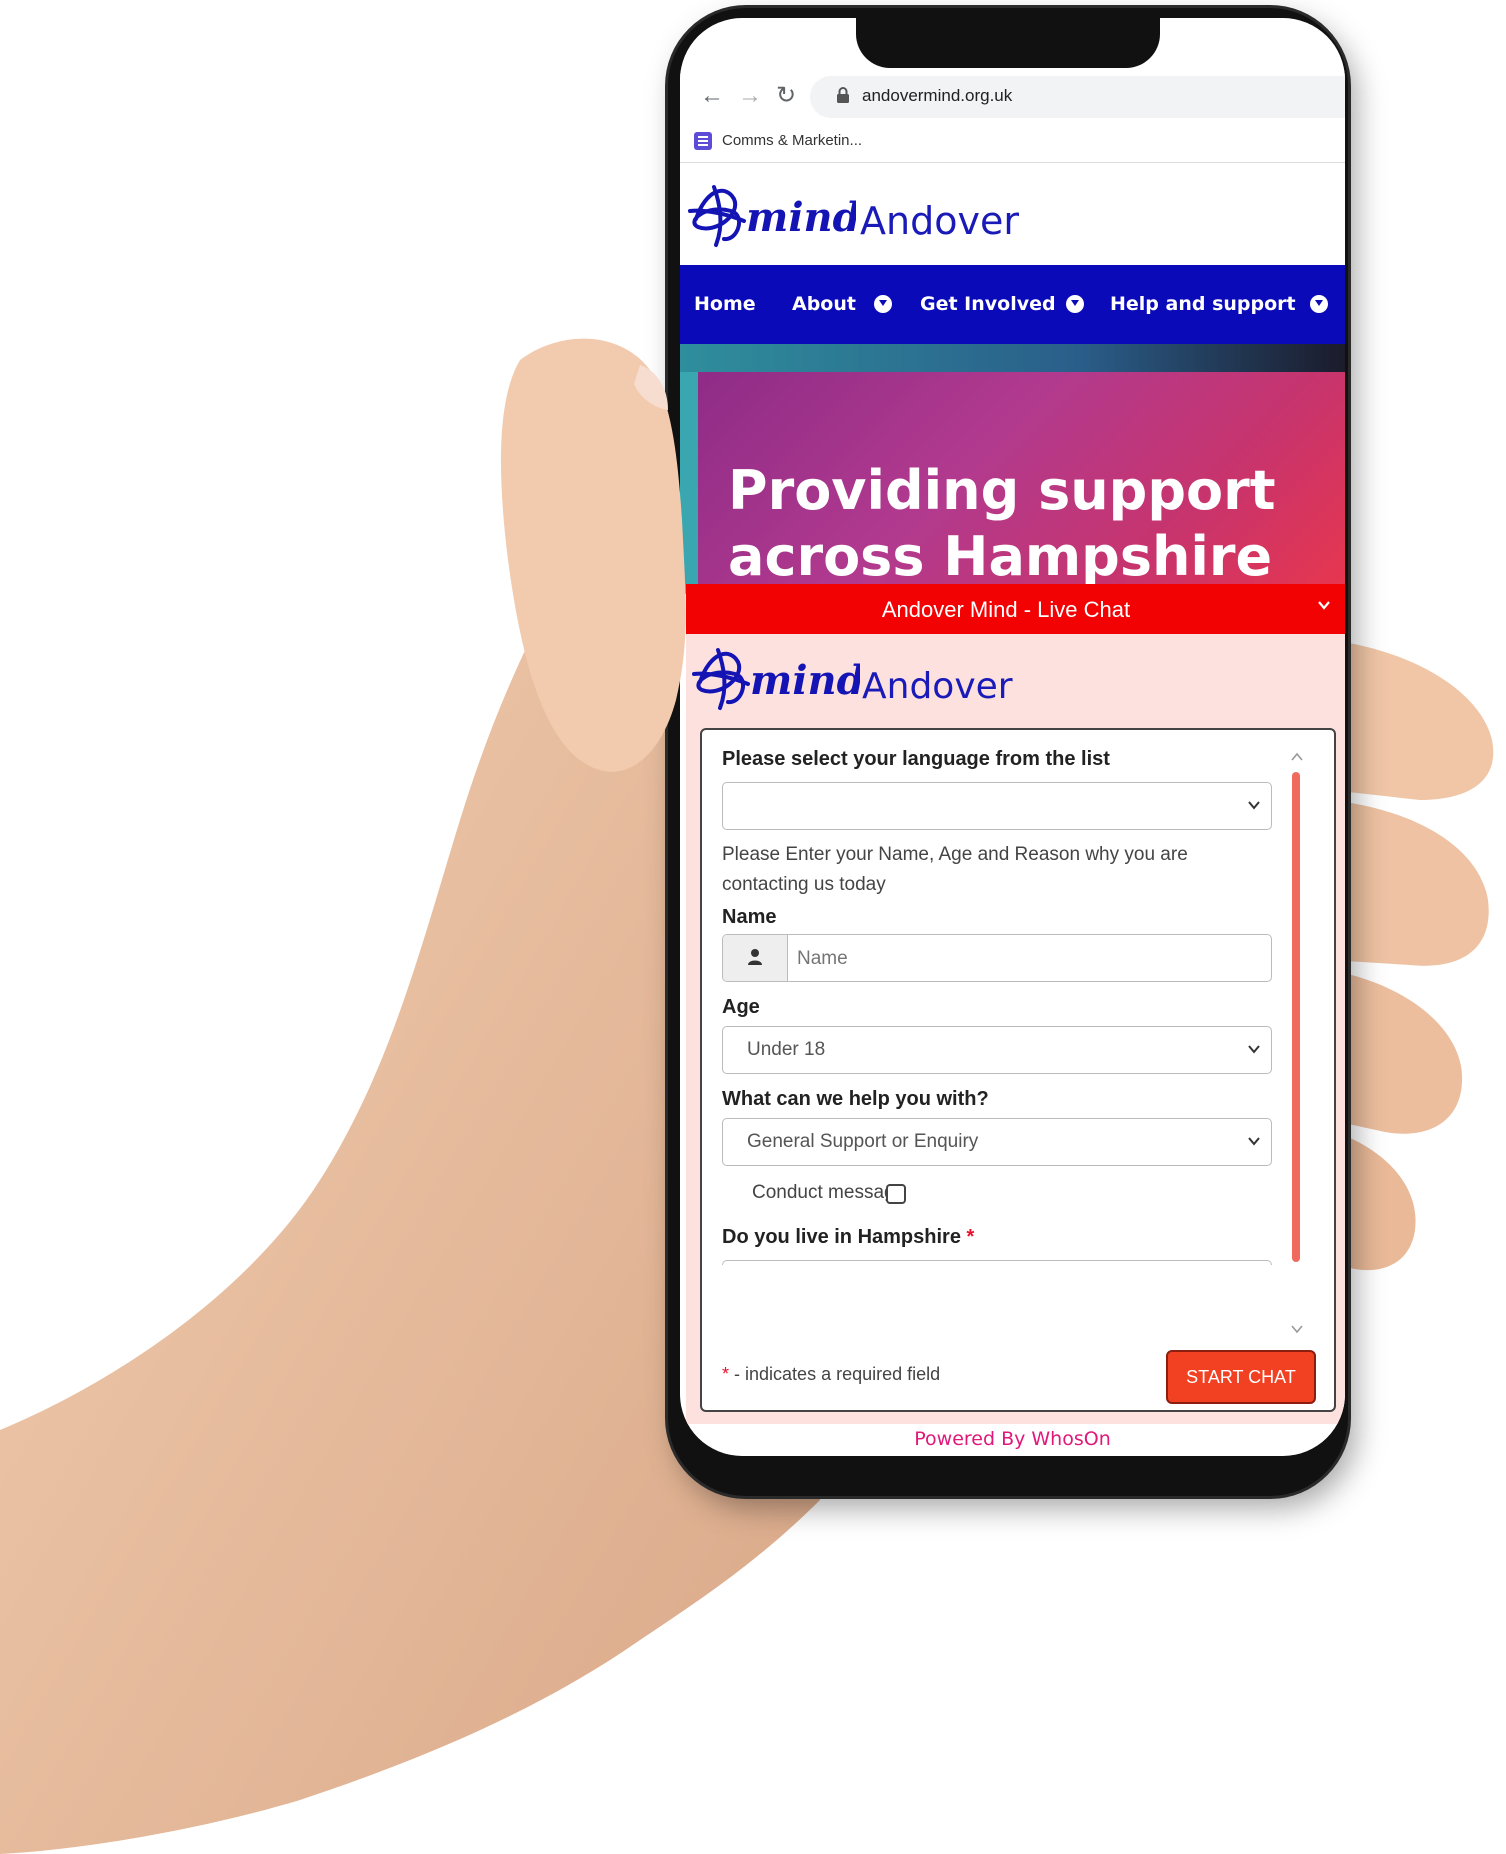 The image size is (1506, 1854). I want to click on hampshire-label: Do you live in Hampshire *, so click(848, 1237).